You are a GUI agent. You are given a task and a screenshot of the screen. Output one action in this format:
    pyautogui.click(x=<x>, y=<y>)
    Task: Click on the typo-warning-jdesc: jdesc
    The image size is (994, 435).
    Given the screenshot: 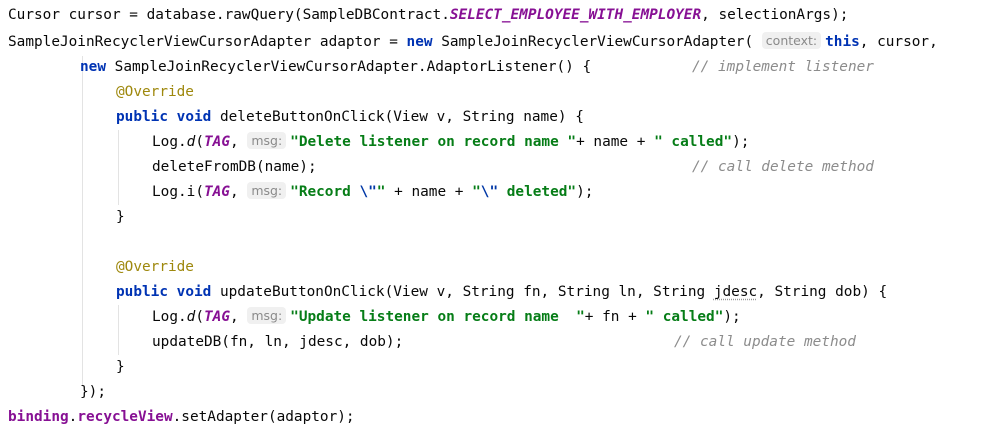 What is the action you would take?
    pyautogui.click(x=735, y=292)
    